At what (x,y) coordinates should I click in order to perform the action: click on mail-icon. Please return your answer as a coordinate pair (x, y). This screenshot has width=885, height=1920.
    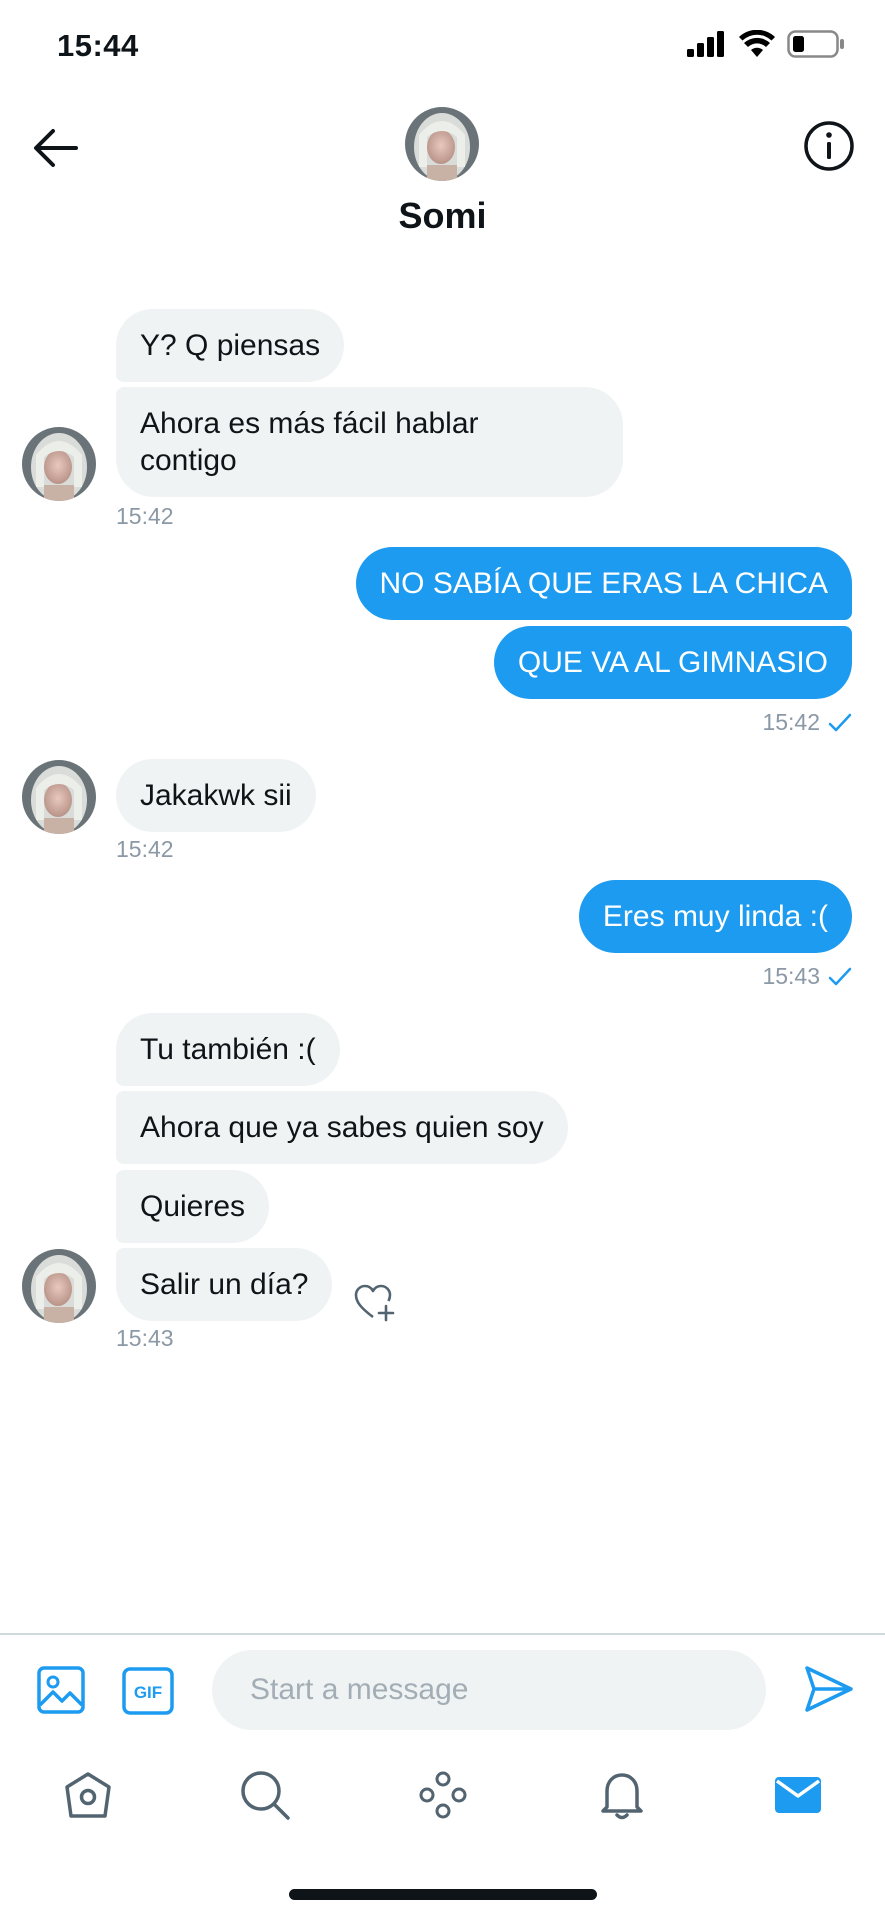
    Looking at the image, I should click on (798, 1795).